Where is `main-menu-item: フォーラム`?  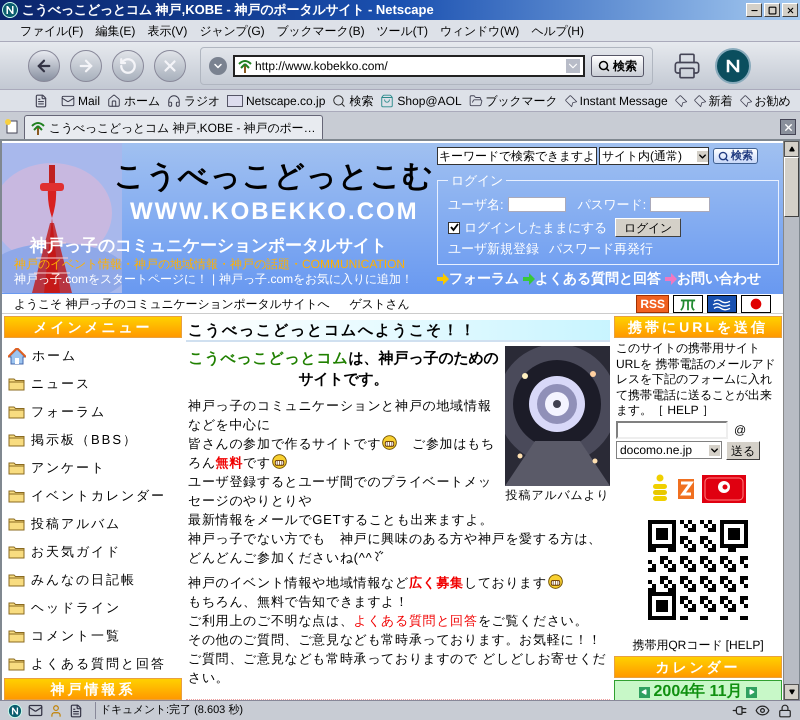
main-menu-item: フォーラム is located at coordinates (68, 412).